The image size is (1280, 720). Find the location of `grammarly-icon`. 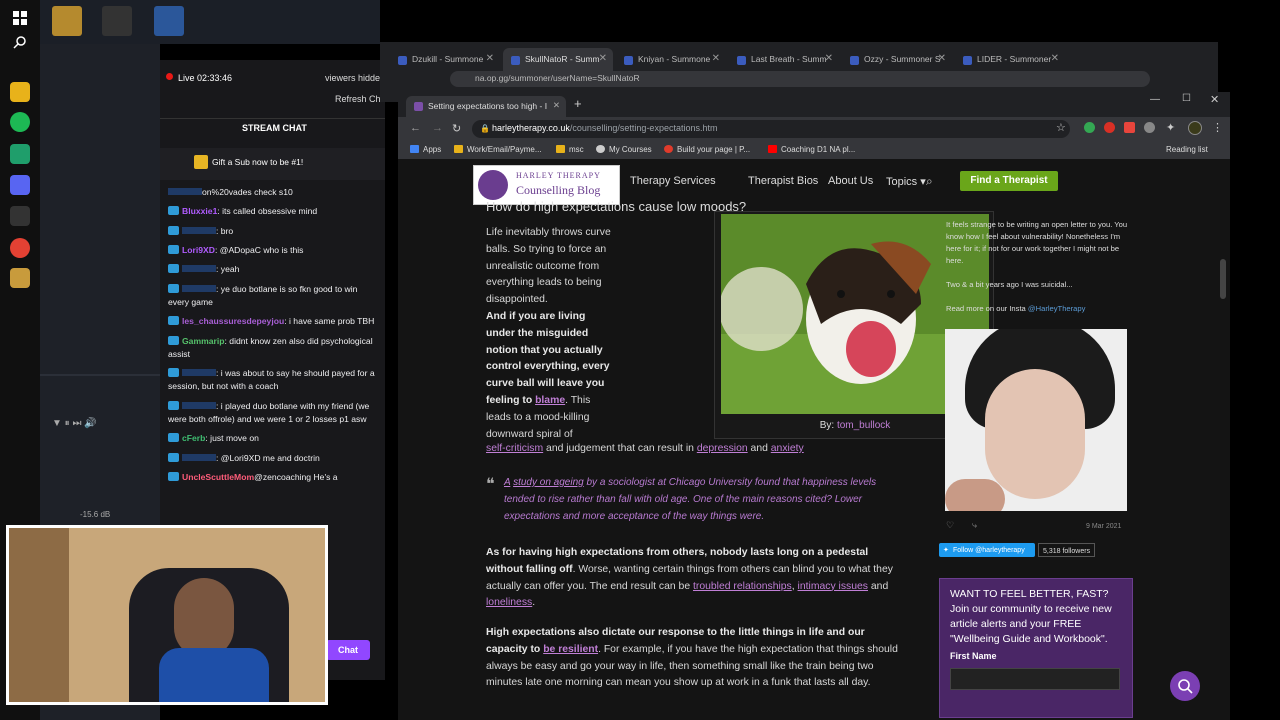

grammarly-icon is located at coordinates (1089, 127).